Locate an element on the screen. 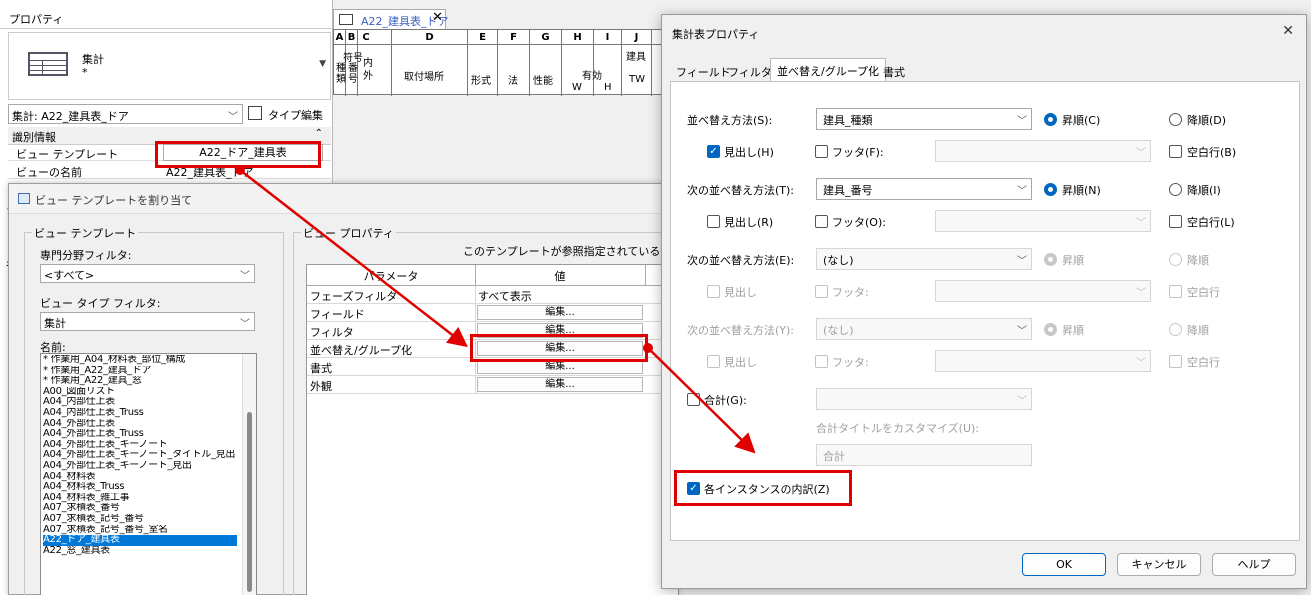 Image resolution: width=1311 pixels, height=595 pixels. arrow-to-itemize is located at coordinates (701, 400).